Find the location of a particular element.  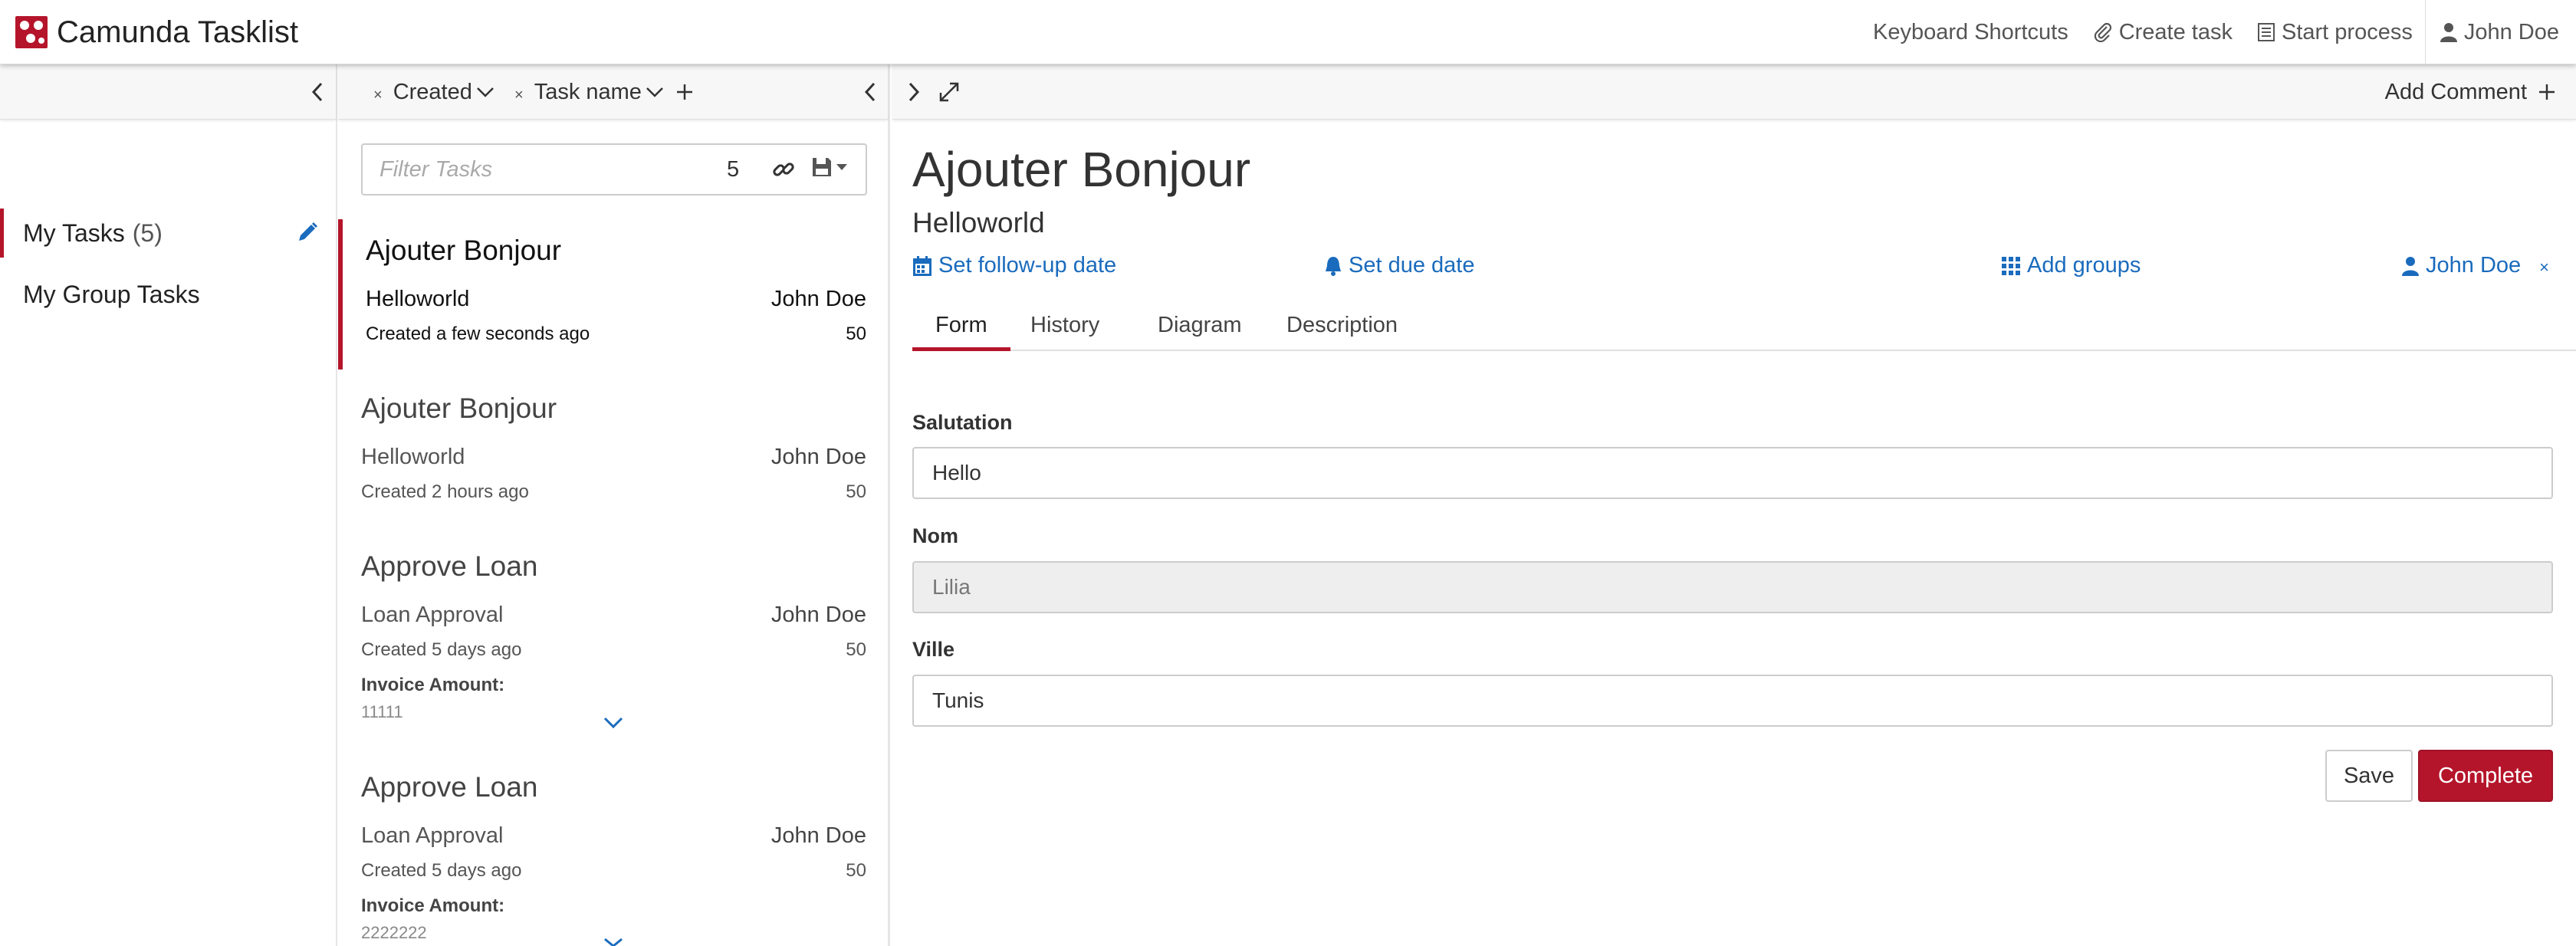

user-menu: John Doe is located at coordinates (2500, 32).